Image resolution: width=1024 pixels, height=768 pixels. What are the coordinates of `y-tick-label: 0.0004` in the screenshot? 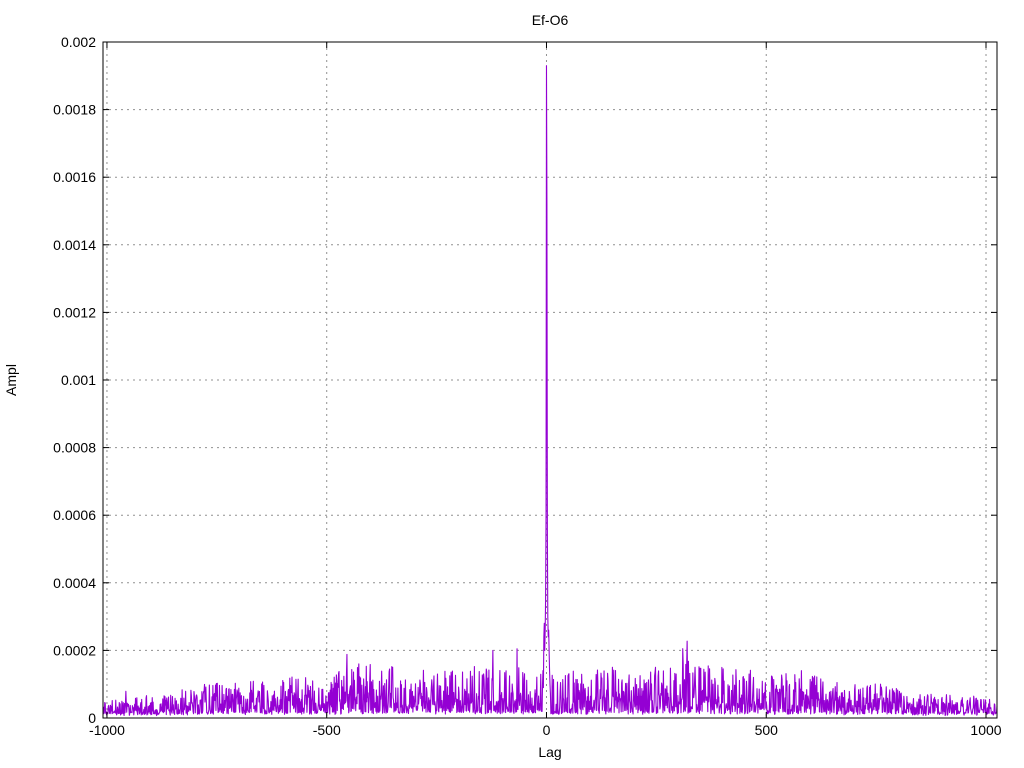 It's located at (74, 583).